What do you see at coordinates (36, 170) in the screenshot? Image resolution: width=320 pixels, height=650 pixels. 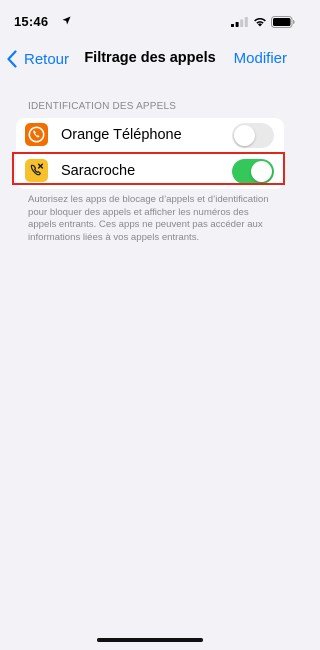 I see `saracroche-app-icon` at bounding box center [36, 170].